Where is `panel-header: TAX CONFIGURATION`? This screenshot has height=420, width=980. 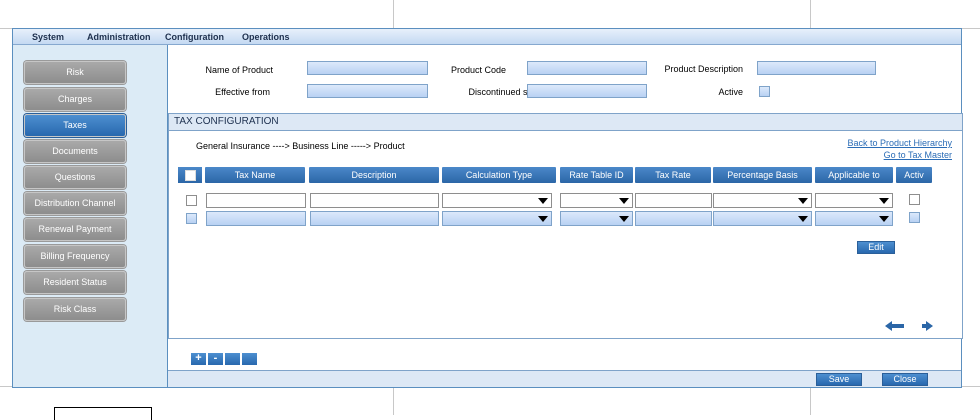 panel-header: TAX CONFIGURATION is located at coordinates (565, 122).